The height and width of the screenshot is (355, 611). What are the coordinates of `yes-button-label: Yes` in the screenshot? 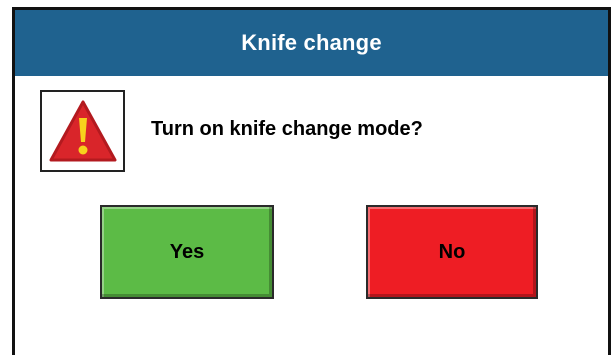 It's located at (187, 251).